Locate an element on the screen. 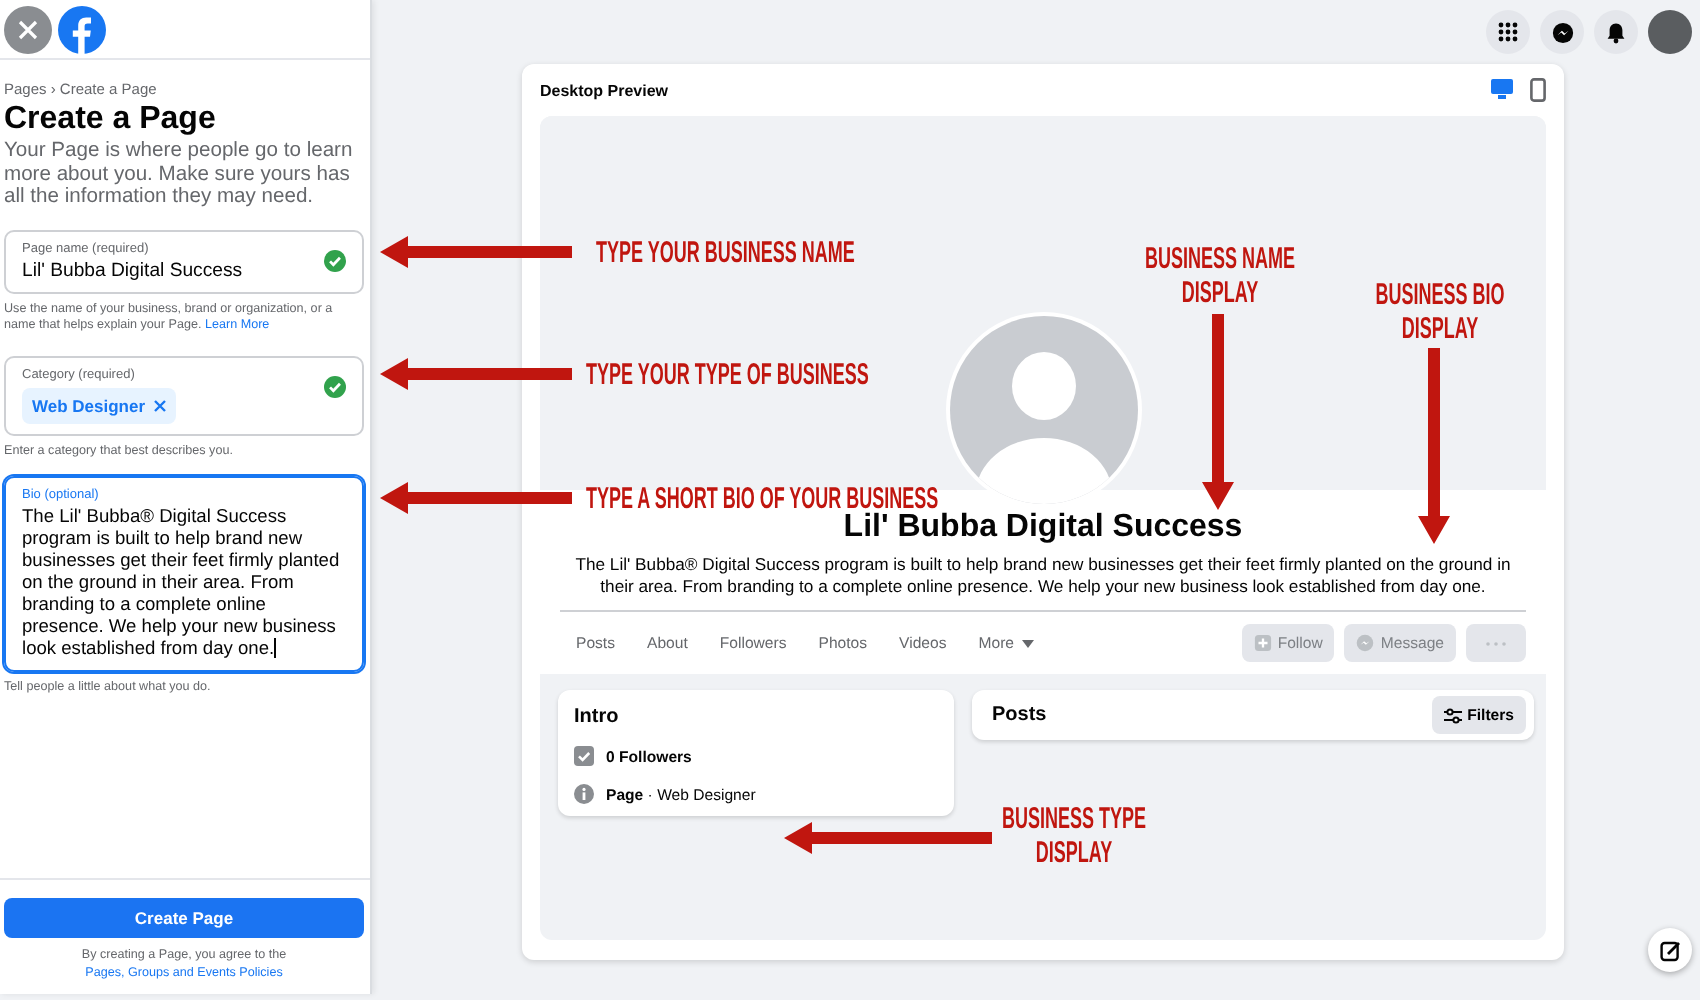 The image size is (1700, 1000). annotation-text: BUSINESS NAME DISPLAY is located at coordinates (1220, 276).